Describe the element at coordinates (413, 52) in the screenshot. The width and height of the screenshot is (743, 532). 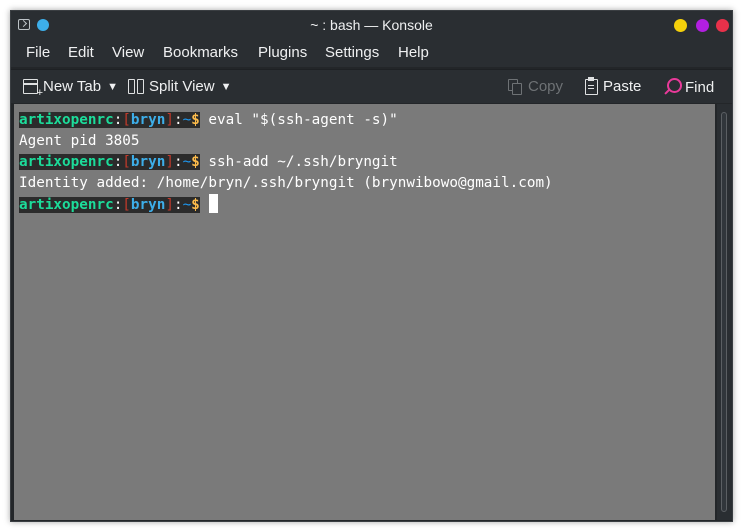
I see `menu-help: Help` at that location.